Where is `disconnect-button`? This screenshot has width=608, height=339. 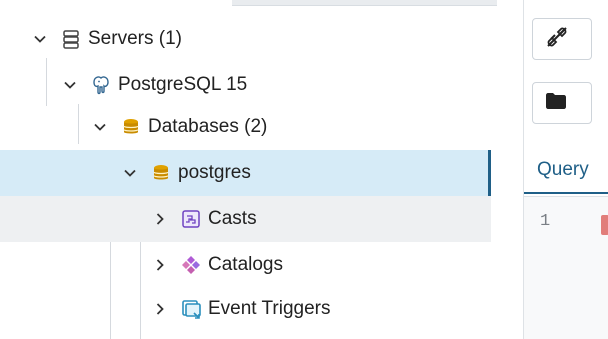 disconnect-button is located at coordinates (562, 39).